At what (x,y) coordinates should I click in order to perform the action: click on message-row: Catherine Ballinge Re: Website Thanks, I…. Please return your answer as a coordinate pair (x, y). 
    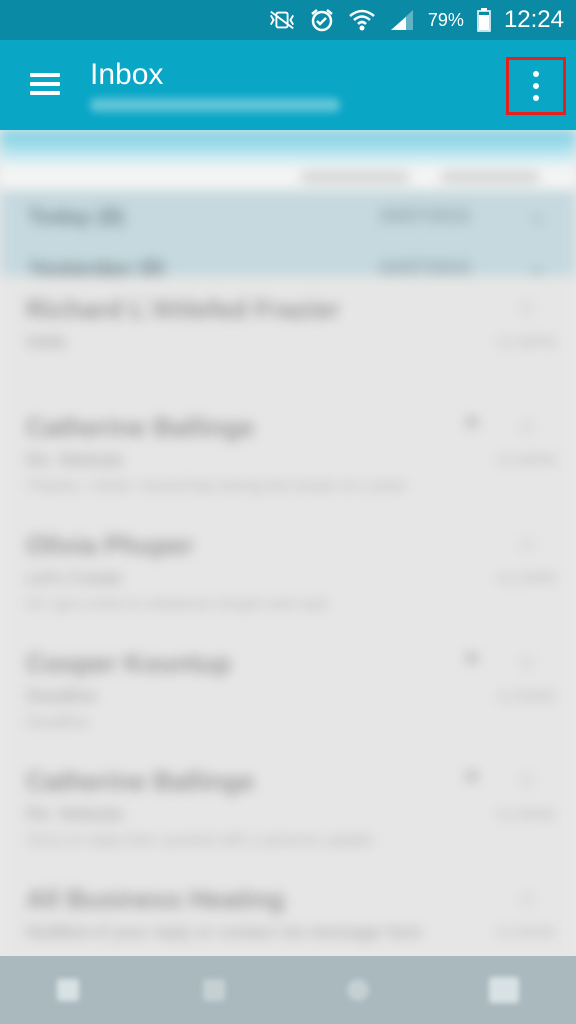
    Looking at the image, I should click on (288, 453).